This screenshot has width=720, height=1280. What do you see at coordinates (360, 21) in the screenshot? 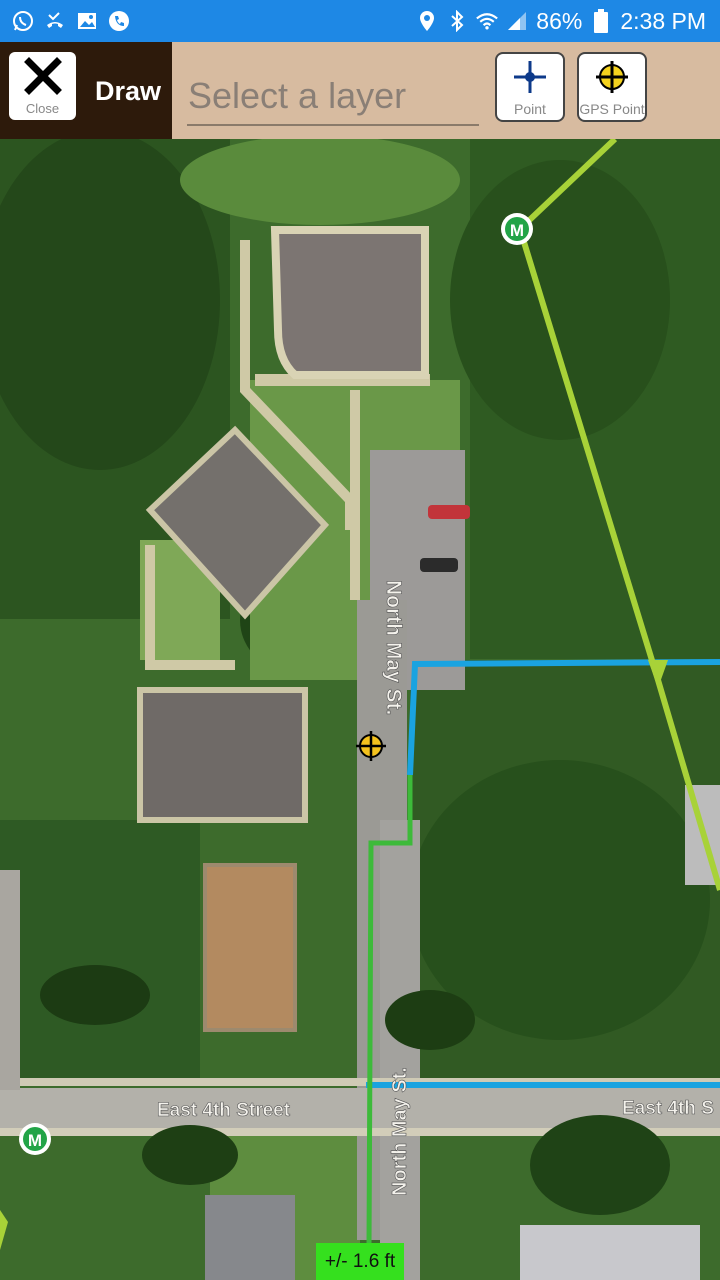
I see `status-bar: 86% 2:38 PM` at bounding box center [360, 21].